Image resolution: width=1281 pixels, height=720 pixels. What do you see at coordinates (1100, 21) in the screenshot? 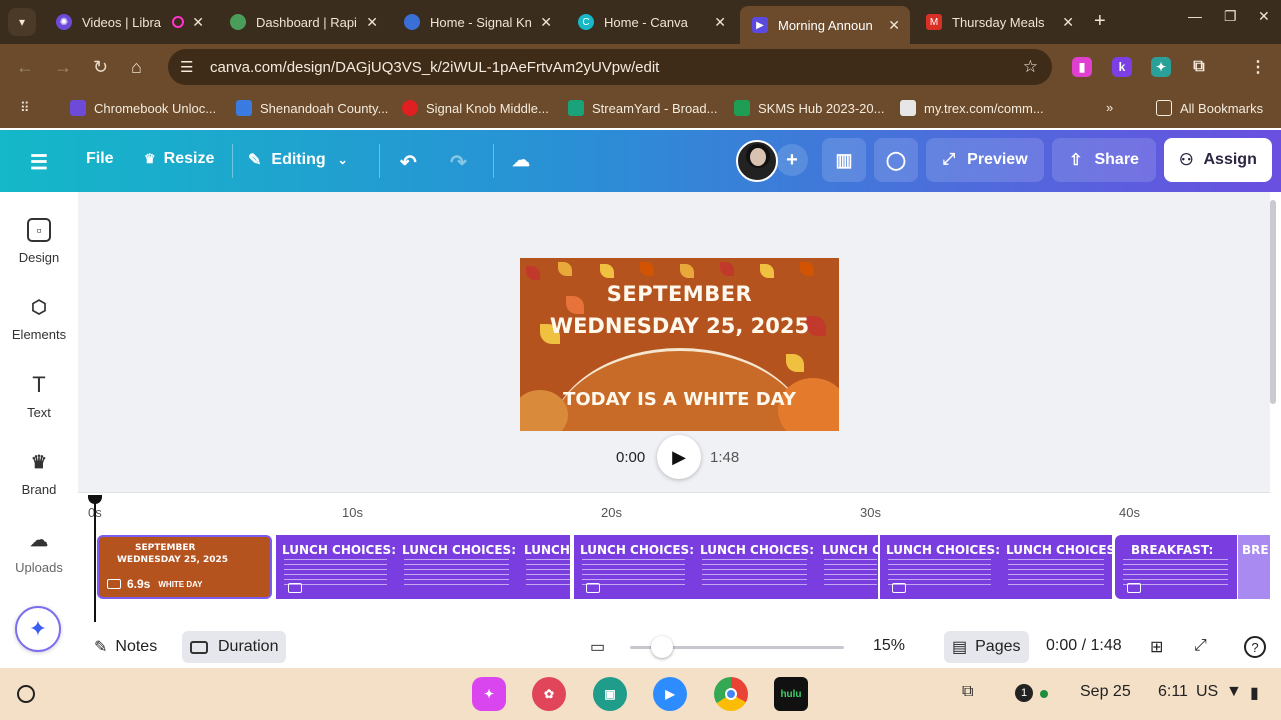
I see `new-tab-button: +` at bounding box center [1100, 21].